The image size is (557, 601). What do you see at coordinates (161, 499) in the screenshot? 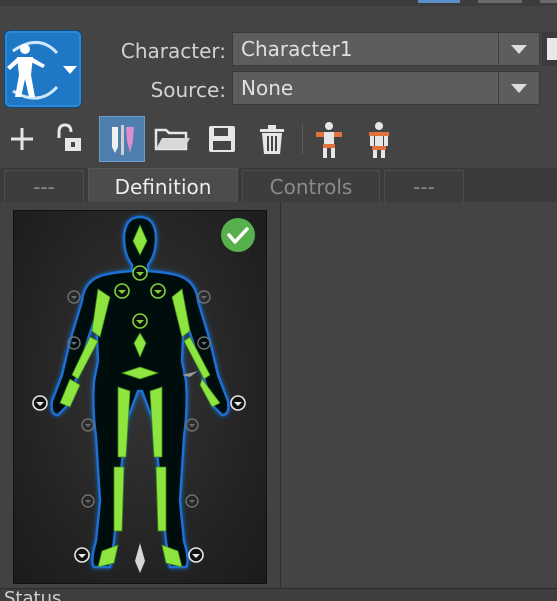
I see `right-shin-bone` at bounding box center [161, 499].